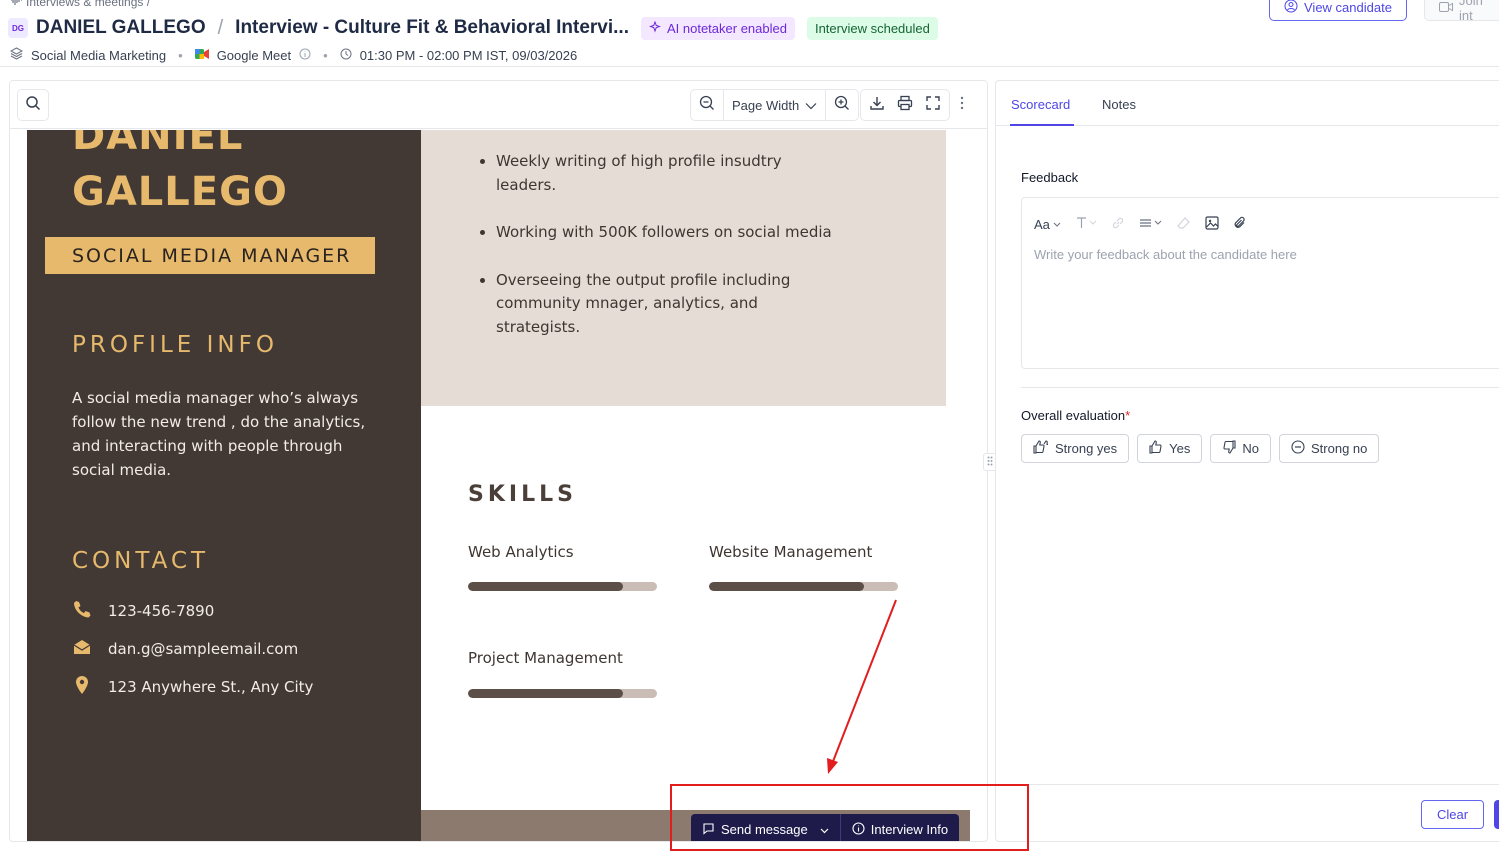 The height and width of the screenshot is (854, 1499). Describe the element at coordinates (121, 28) in the screenshot. I see `candidate-name: DANIEL GALLEGO` at that location.